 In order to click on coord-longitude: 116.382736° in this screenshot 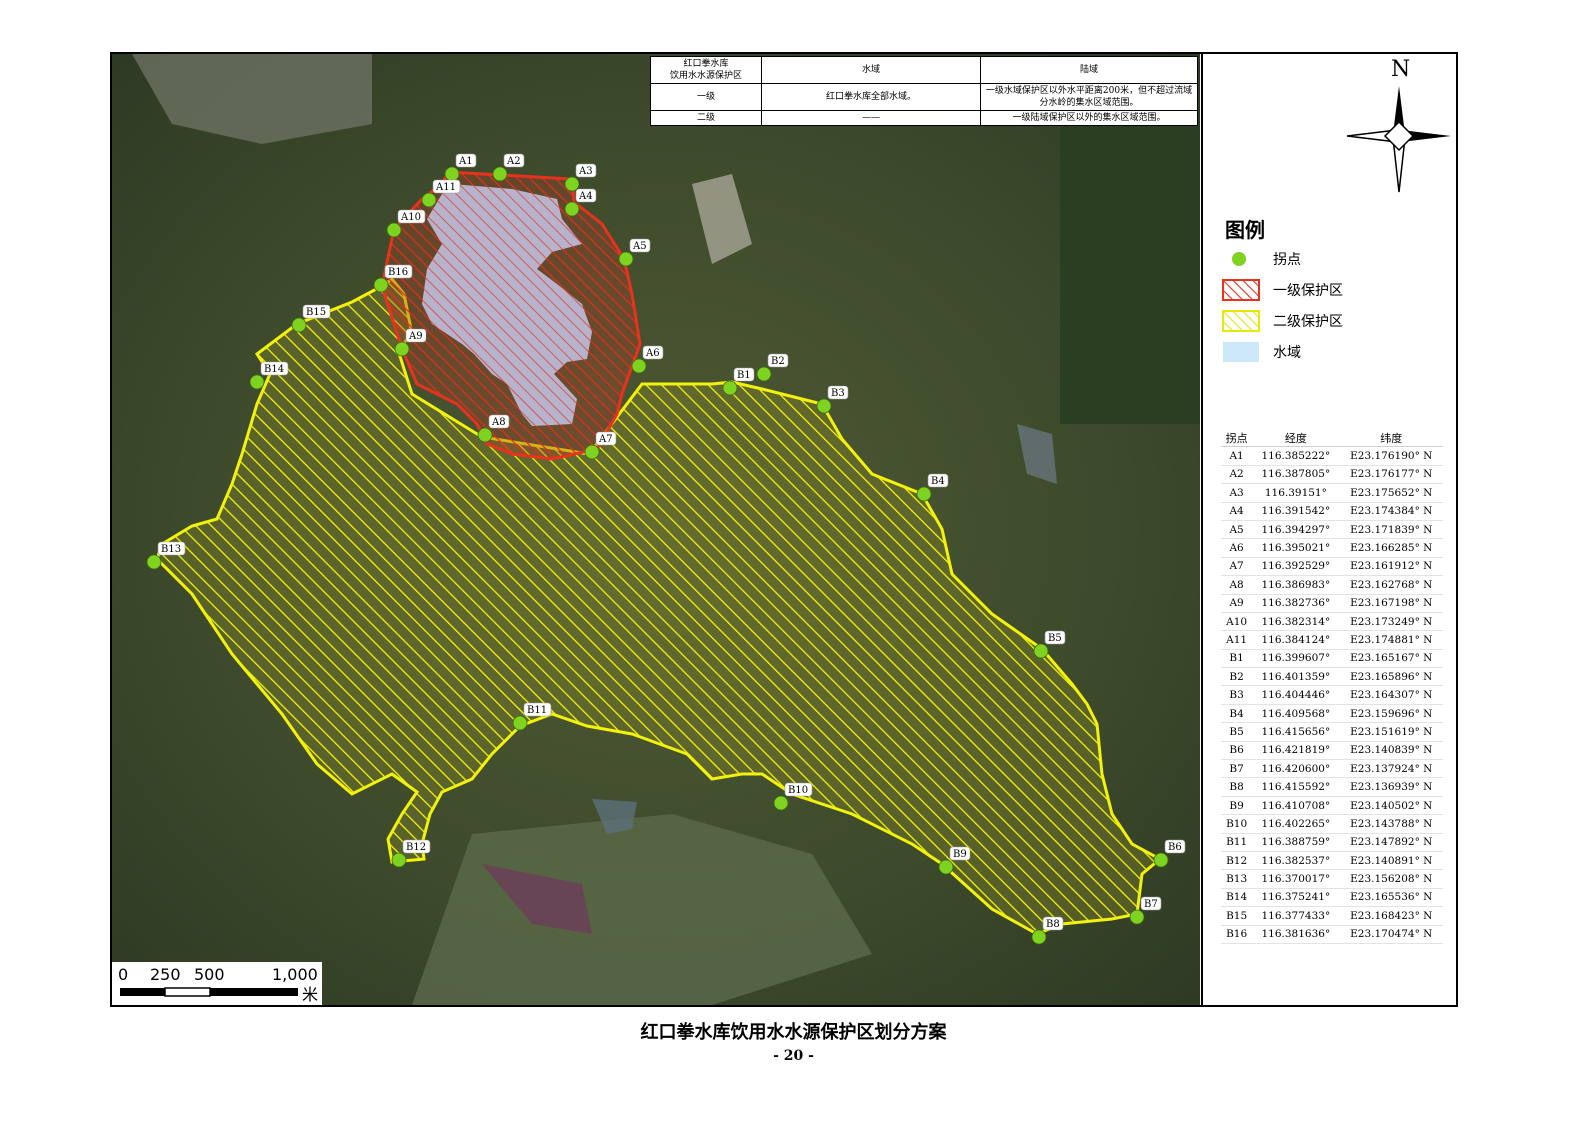, I will do `click(1296, 603)`.